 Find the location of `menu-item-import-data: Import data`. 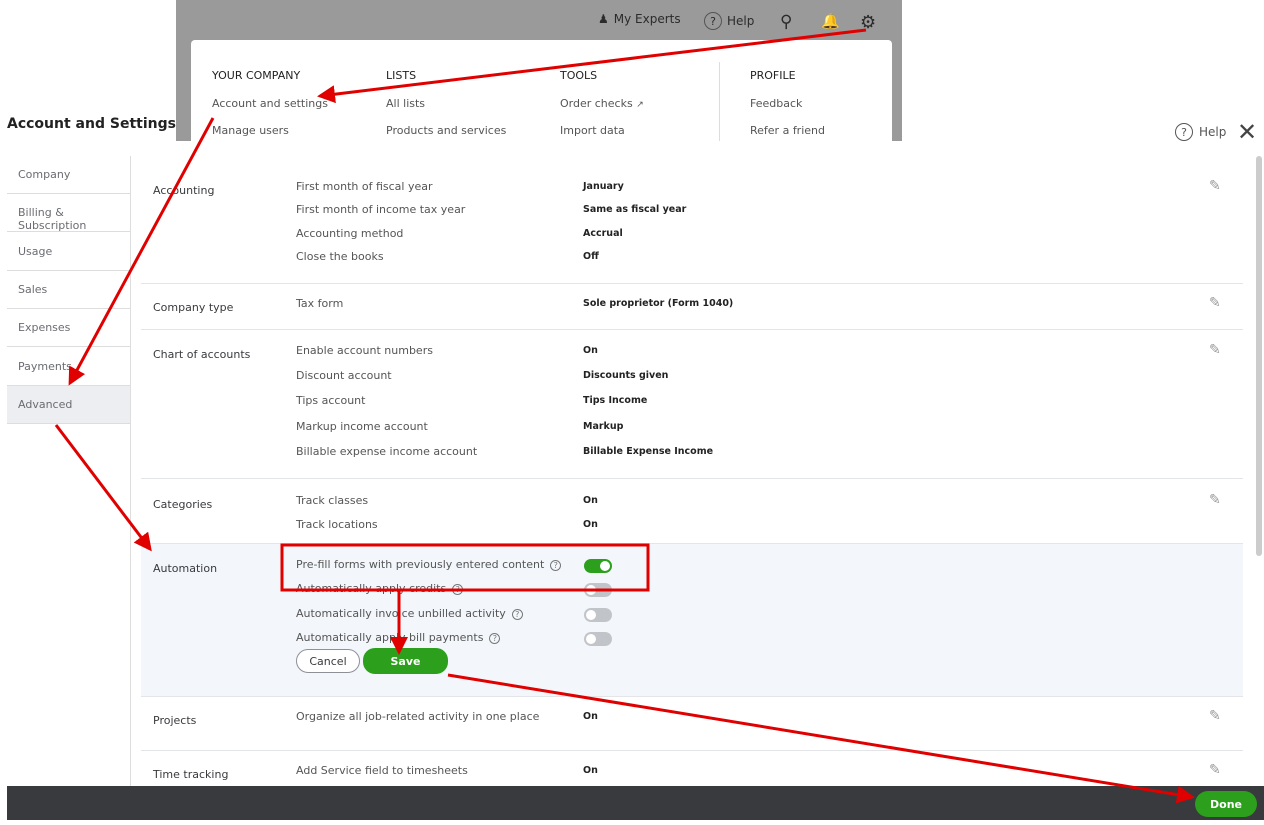

menu-item-import-data: Import data is located at coordinates (592, 130).